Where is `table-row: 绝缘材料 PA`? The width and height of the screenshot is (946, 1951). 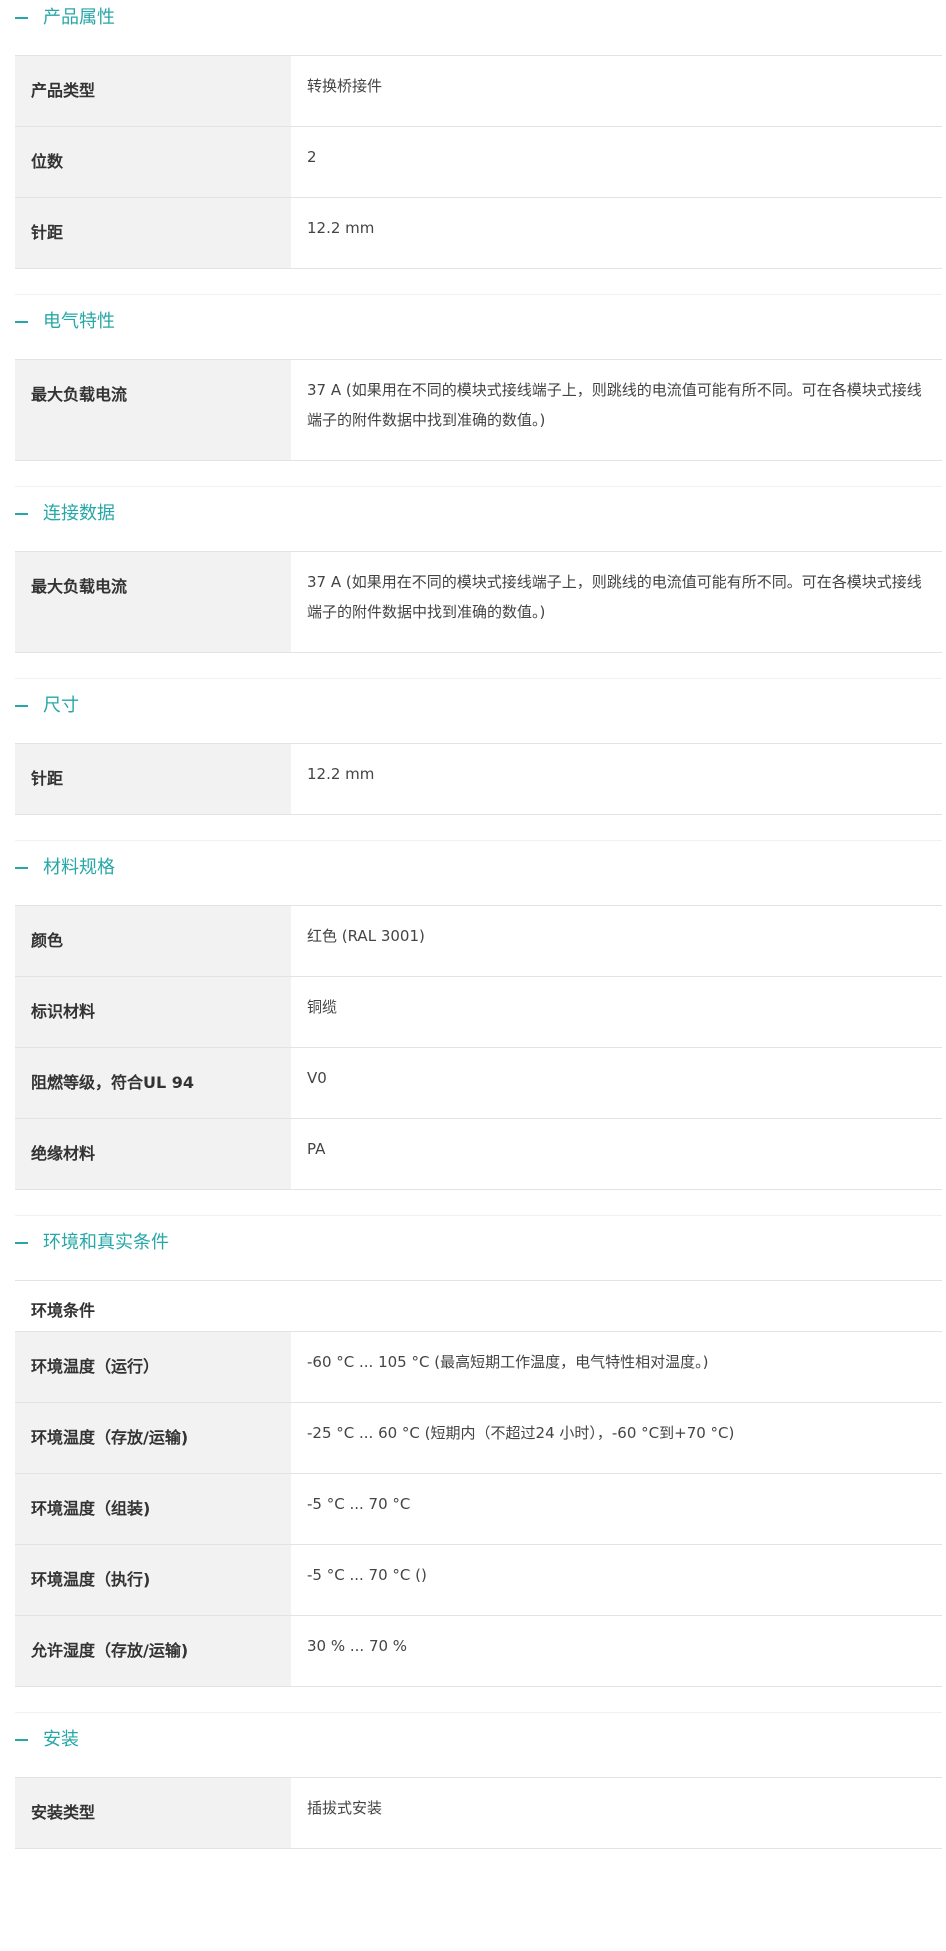 table-row: 绝缘材料 PA is located at coordinates (478, 1154).